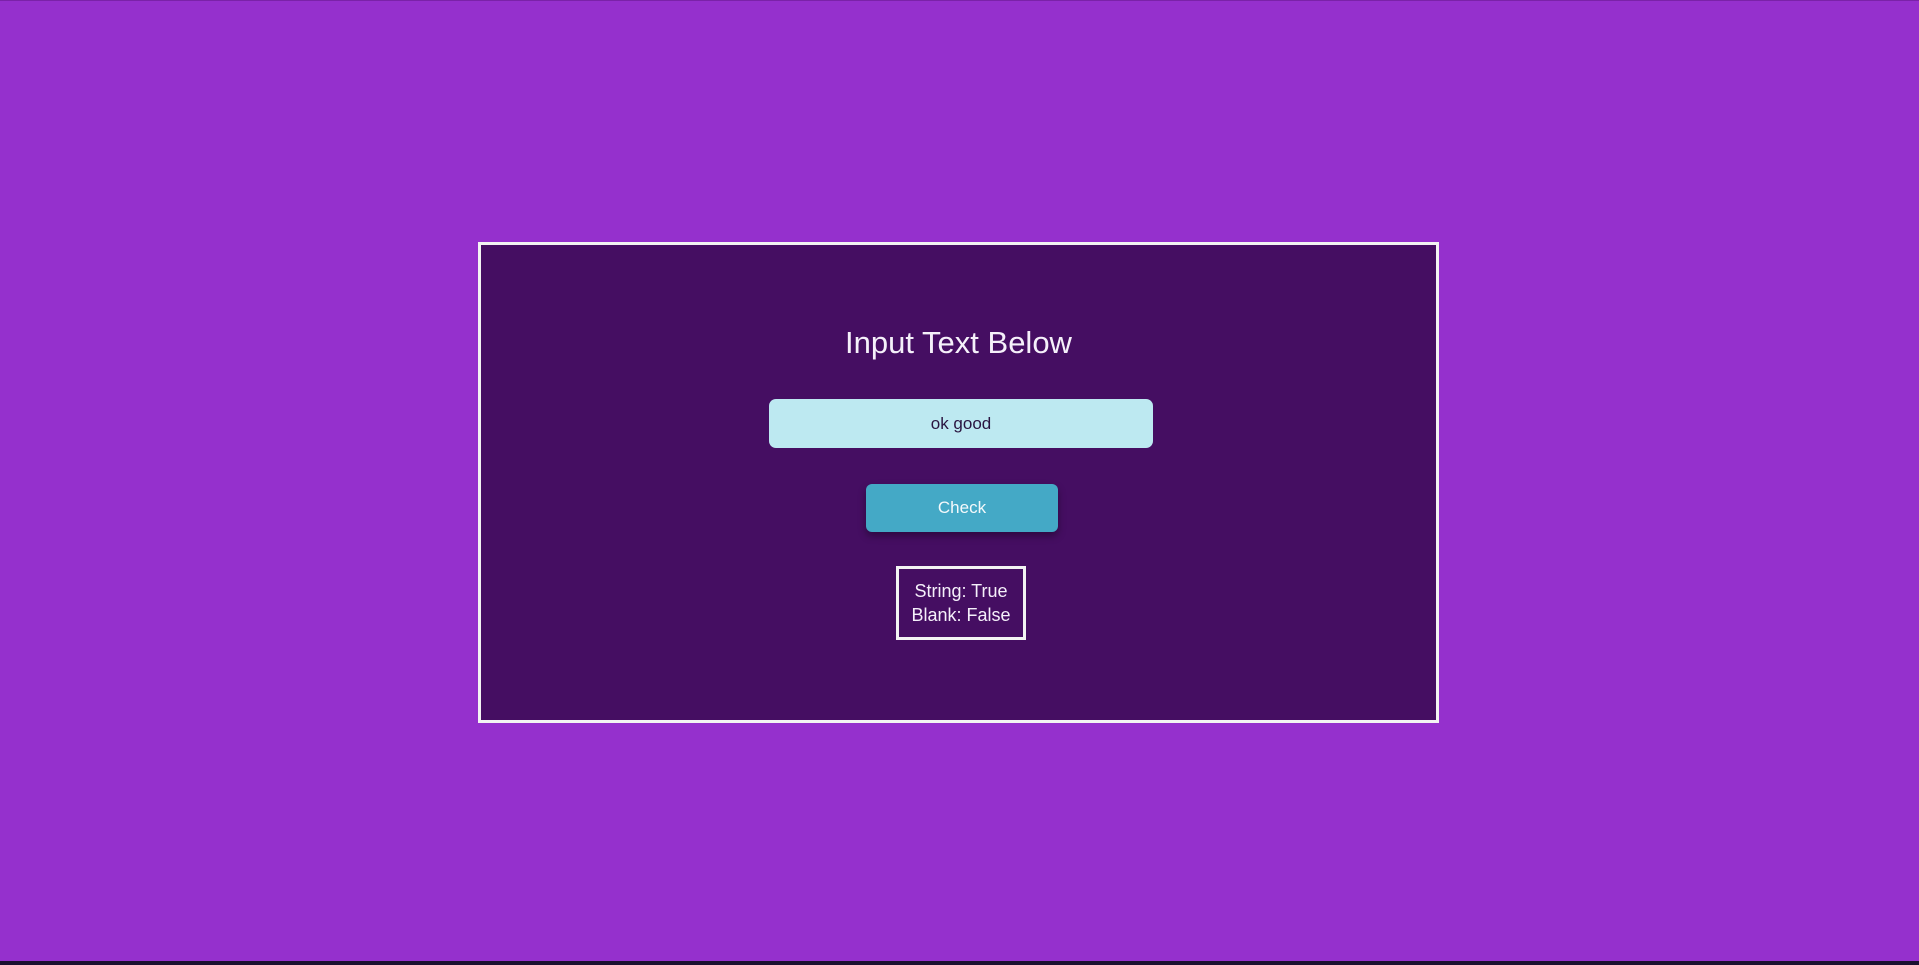  Describe the element at coordinates (961, 603) in the screenshot. I see `result-box: String: True Blank: False` at that location.